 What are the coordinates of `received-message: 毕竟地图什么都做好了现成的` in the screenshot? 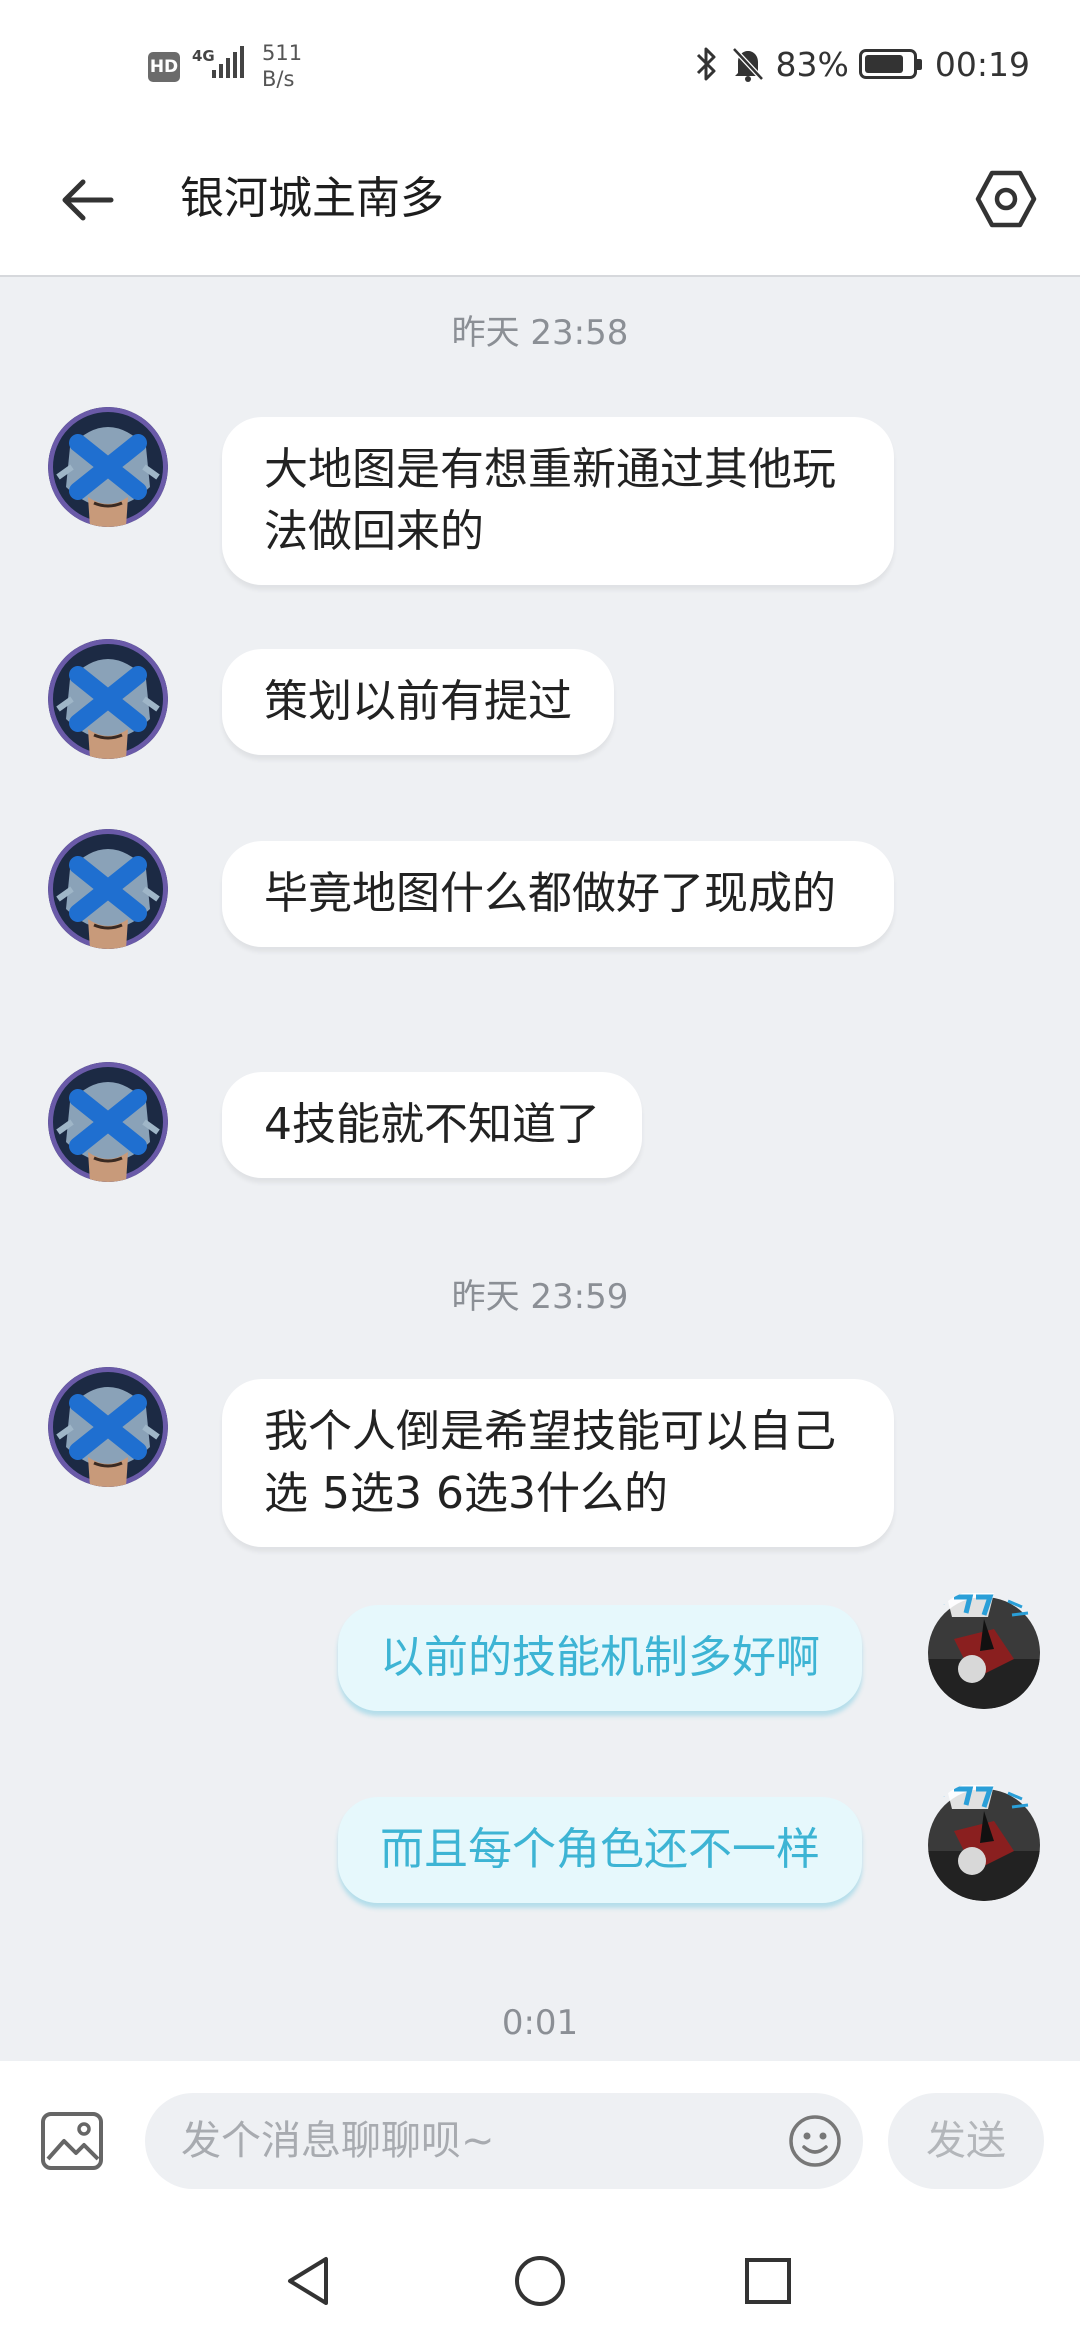 It's located at (558, 894).